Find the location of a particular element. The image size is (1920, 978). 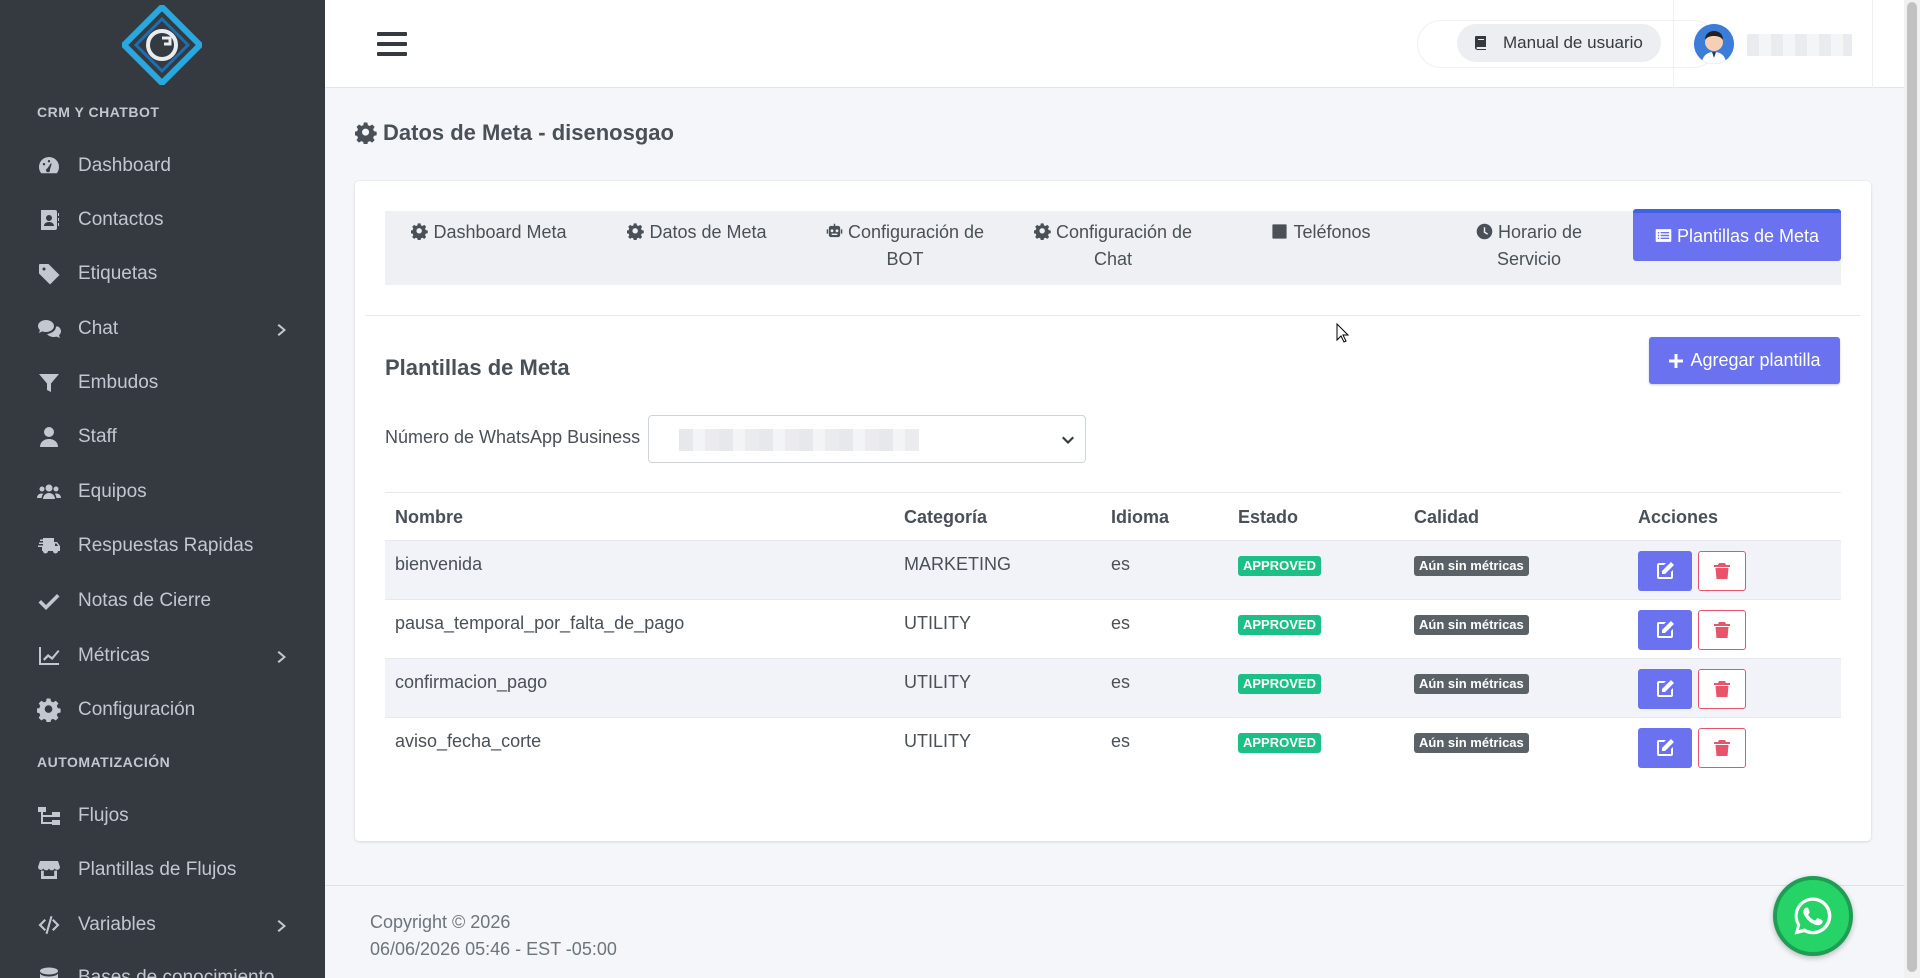

tab-label-line2: Servicio is located at coordinates (1528, 259).